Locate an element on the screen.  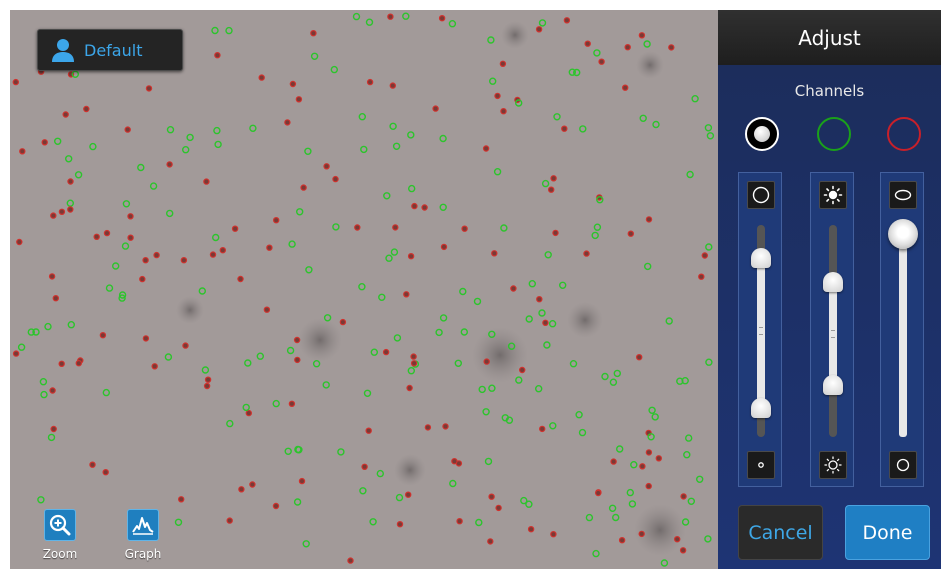
graph-tool: Graph is located at coordinates (143, 535).